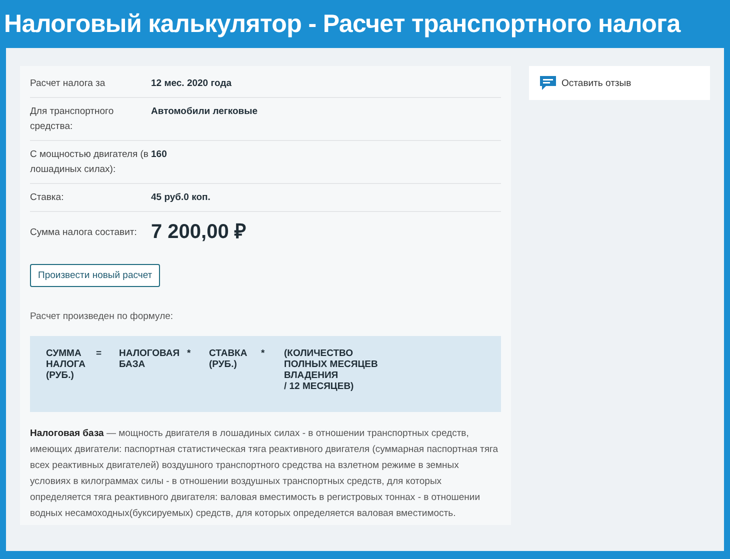 Image resolution: width=730 pixels, height=559 pixels. I want to click on tax-total: 7 200,00 ₽, so click(199, 232).